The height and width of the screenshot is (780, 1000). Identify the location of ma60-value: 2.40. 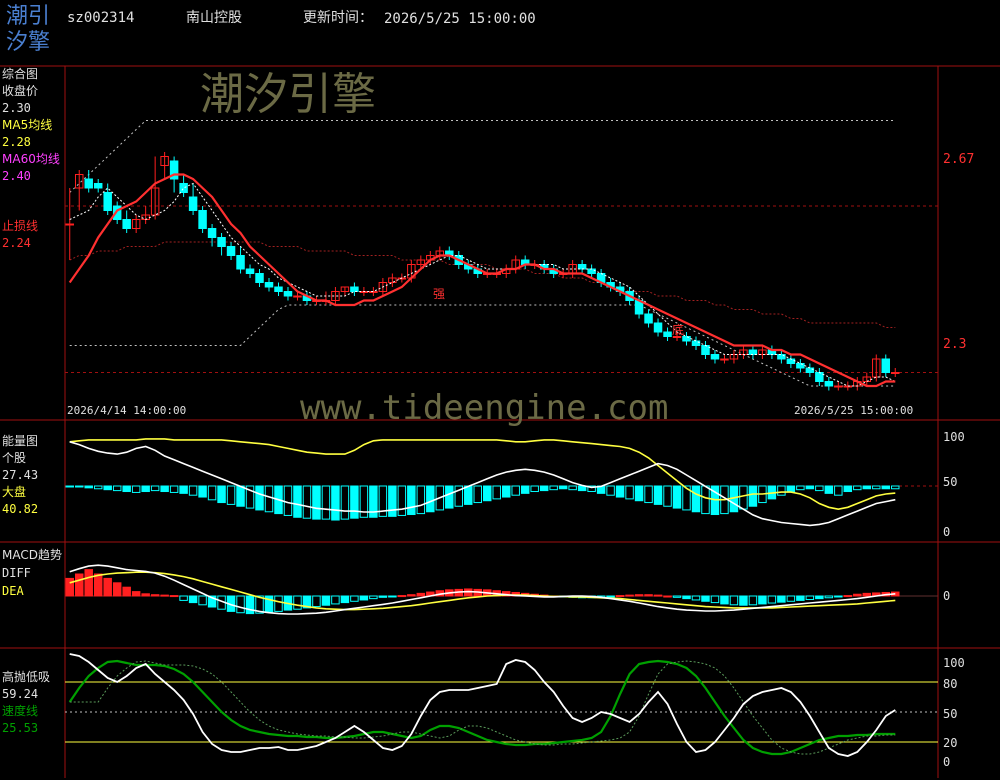
(16, 176).